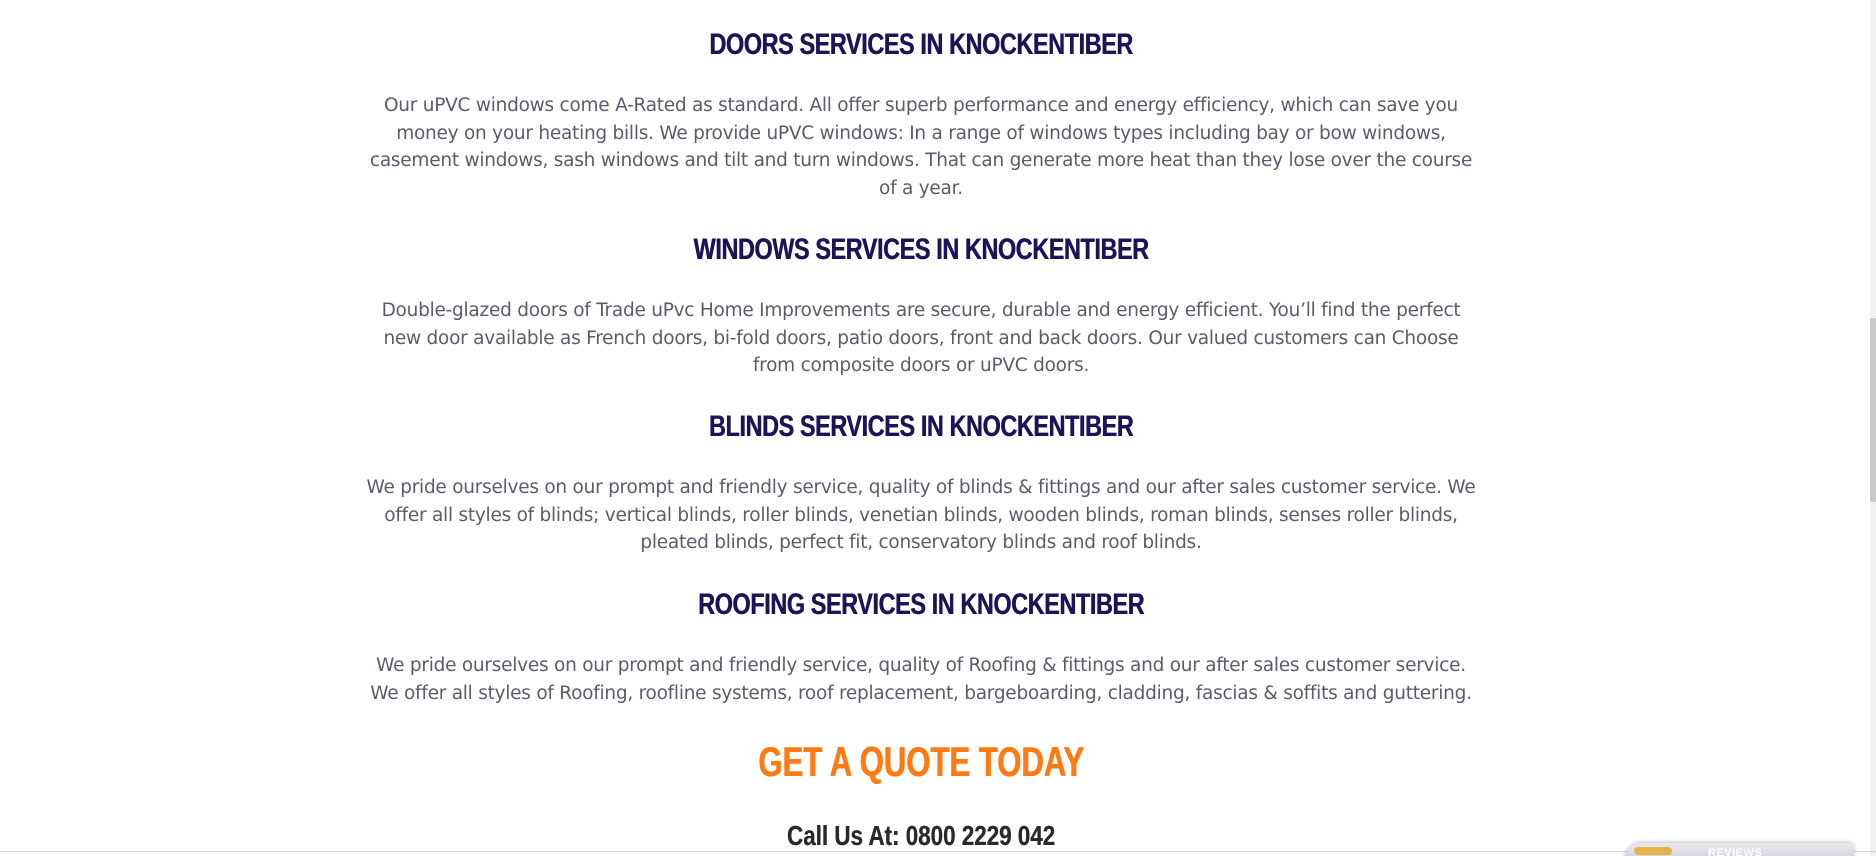  I want to click on windows-services-heading: WINDOWS SERVICES IN KNOCKENTIBER, so click(921, 249).